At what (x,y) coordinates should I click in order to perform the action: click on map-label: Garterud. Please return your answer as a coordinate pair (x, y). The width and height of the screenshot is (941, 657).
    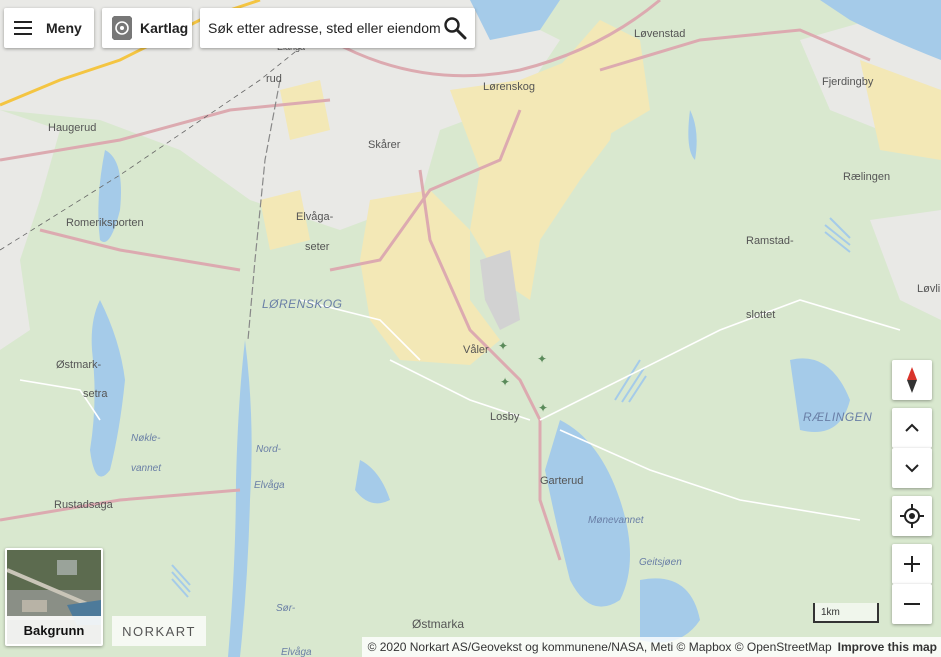
    Looking at the image, I should click on (561, 481).